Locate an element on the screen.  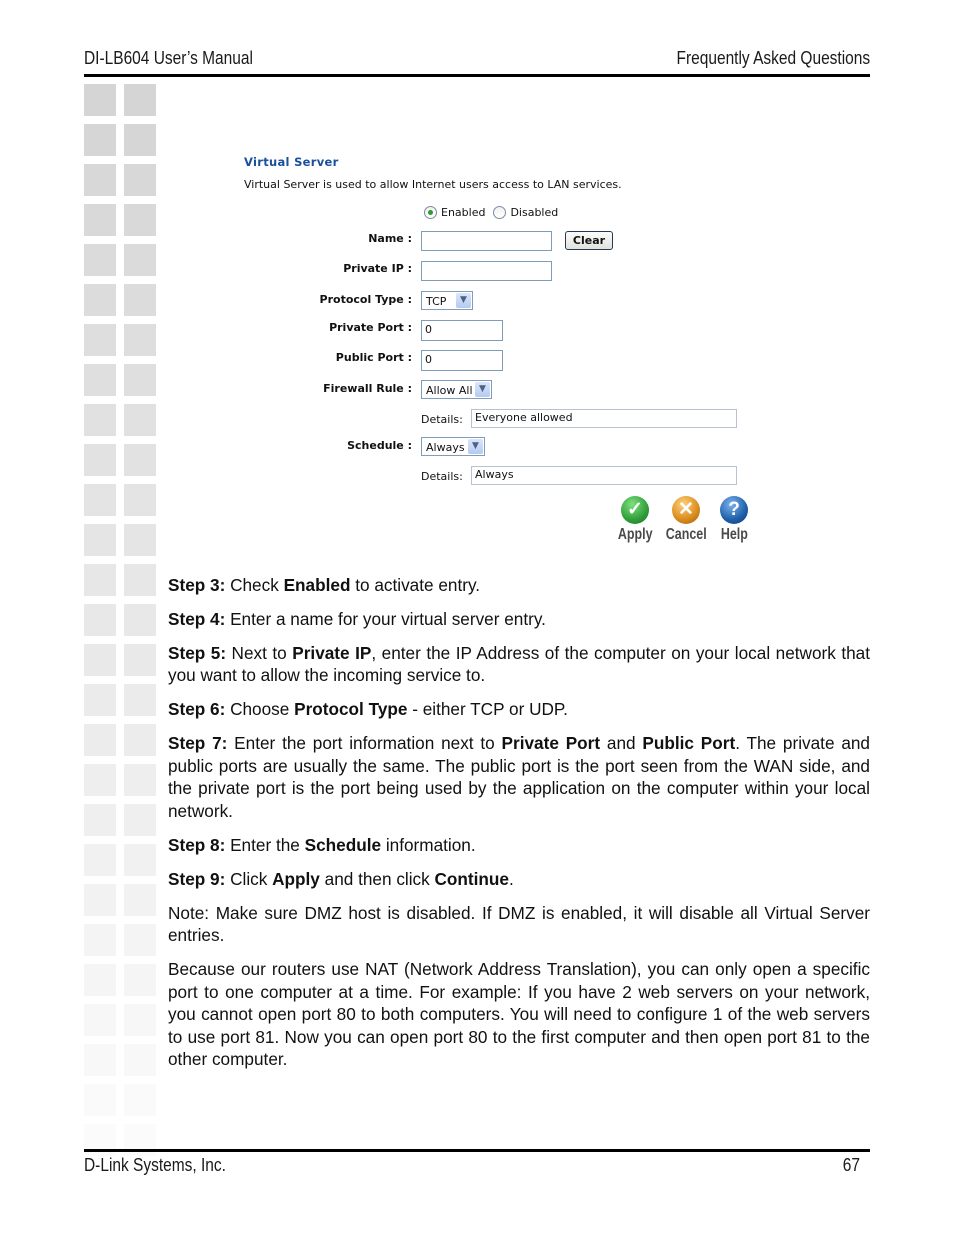
cancel-button: ✕ Cancel is located at coordinates (686, 520).